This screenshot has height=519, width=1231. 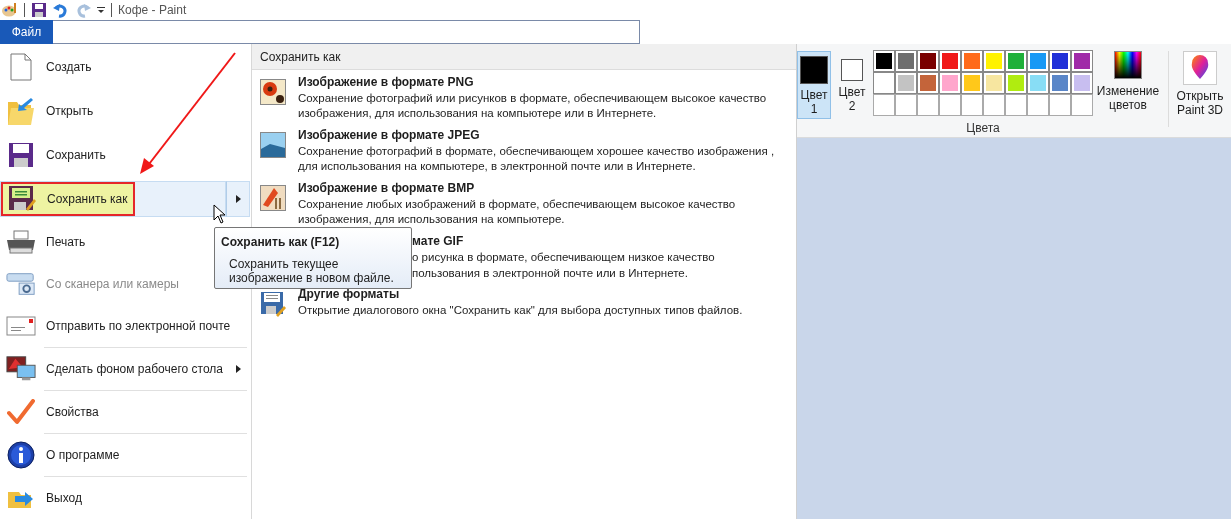 I want to click on submenu-arrow-button, so click(x=238, y=199).